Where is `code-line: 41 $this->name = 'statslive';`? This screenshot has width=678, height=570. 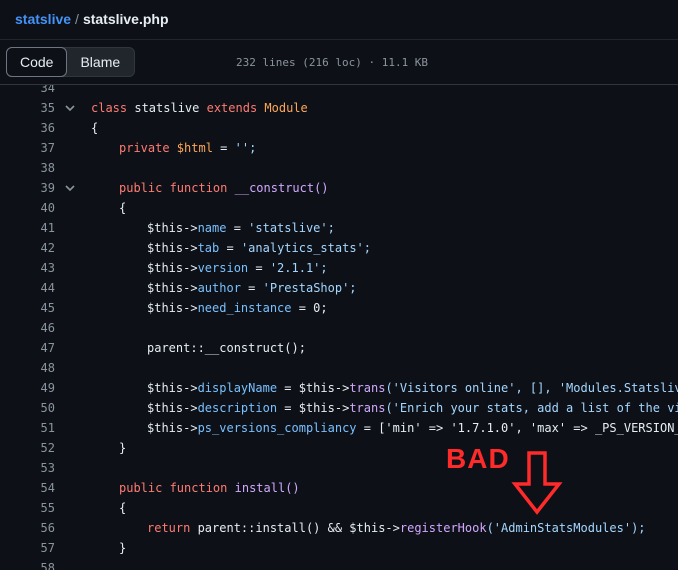 code-line: 41 $this->name = 'statslive'; is located at coordinates (339, 228).